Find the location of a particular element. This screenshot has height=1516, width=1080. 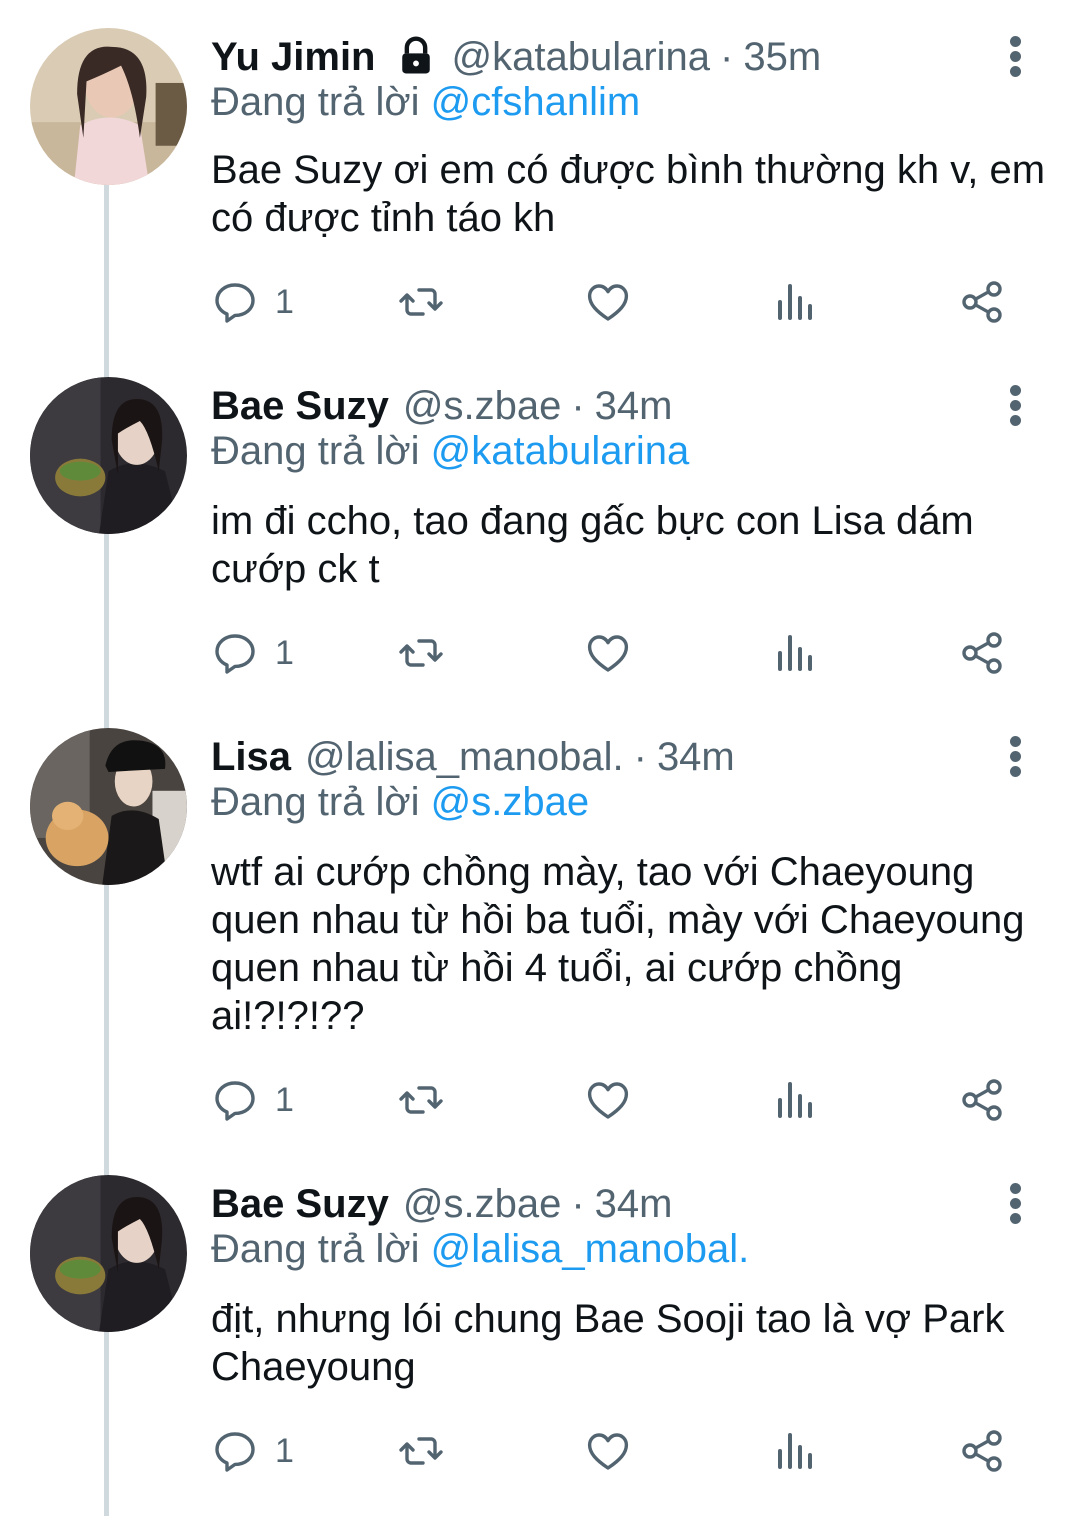

mention-link: @katabularina is located at coordinates (560, 451).